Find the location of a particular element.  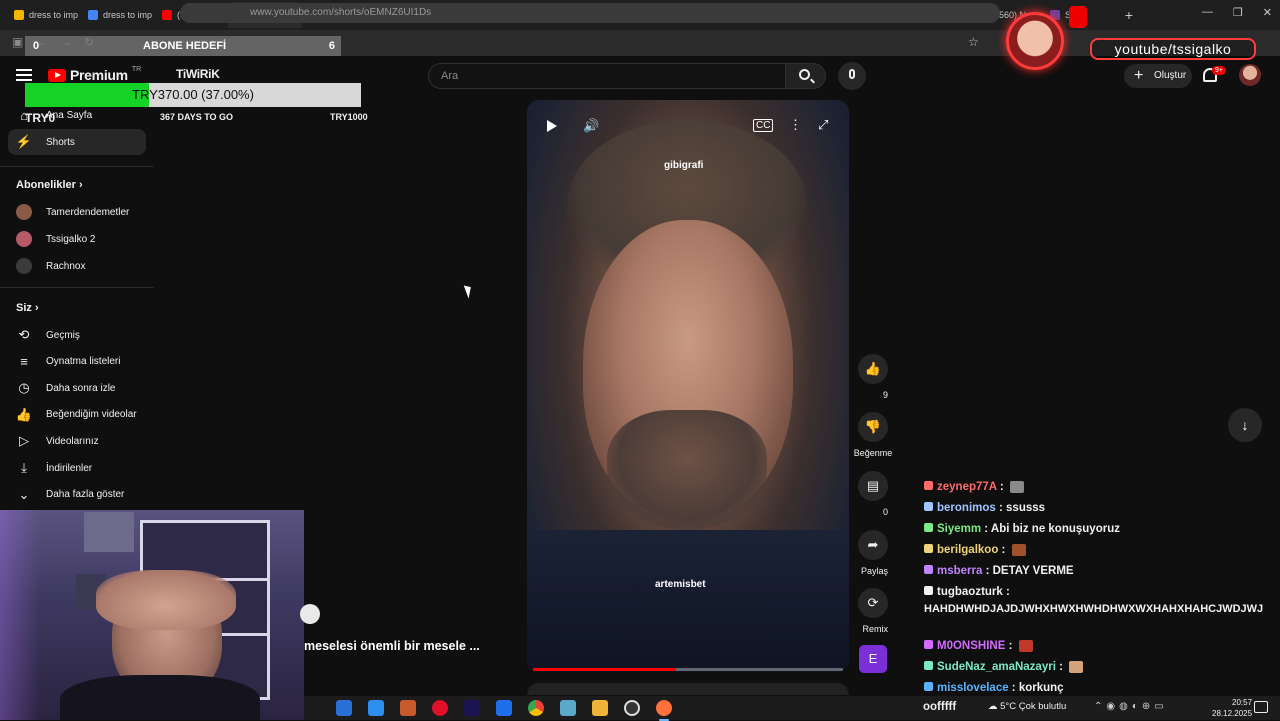

sidebar-item-thumbs-up: 👍 Beğendiğim videolar is located at coordinates (77, 415).